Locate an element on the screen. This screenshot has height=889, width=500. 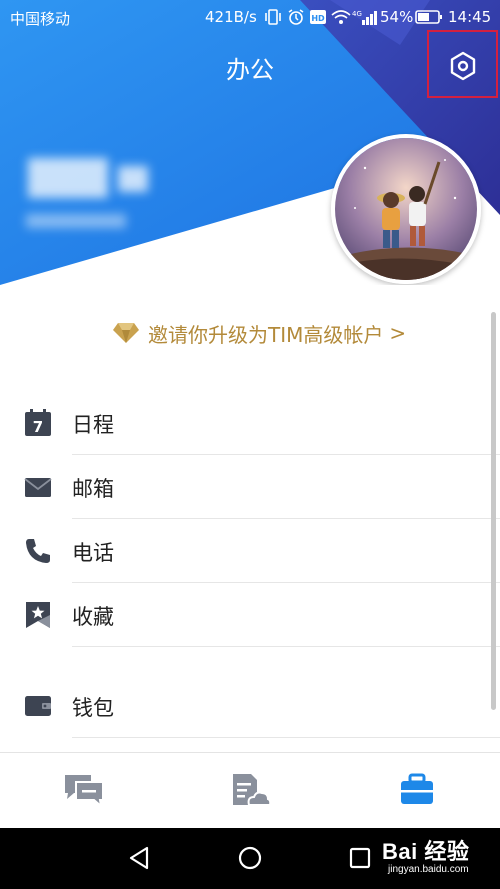
battery-percent: 54% is located at coordinates (397, 17).